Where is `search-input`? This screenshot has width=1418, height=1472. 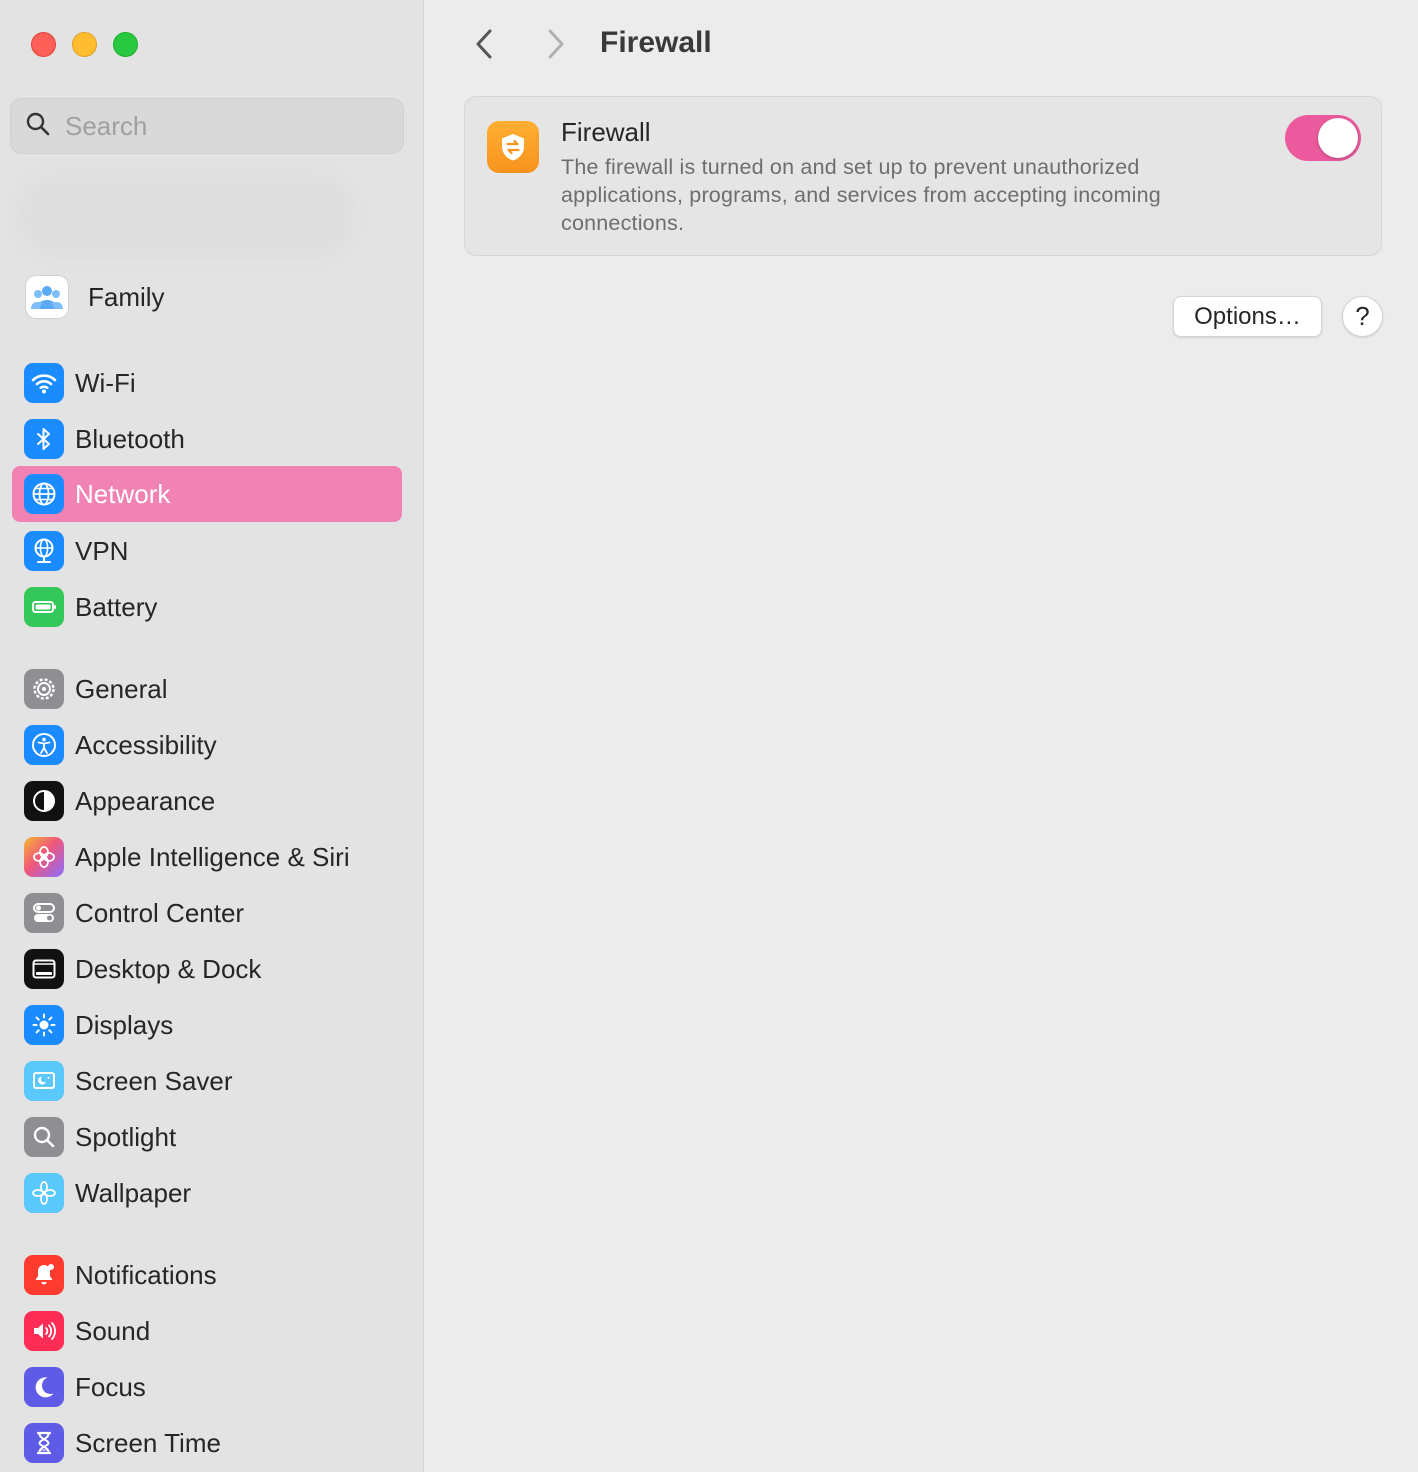 search-input is located at coordinates (215, 126).